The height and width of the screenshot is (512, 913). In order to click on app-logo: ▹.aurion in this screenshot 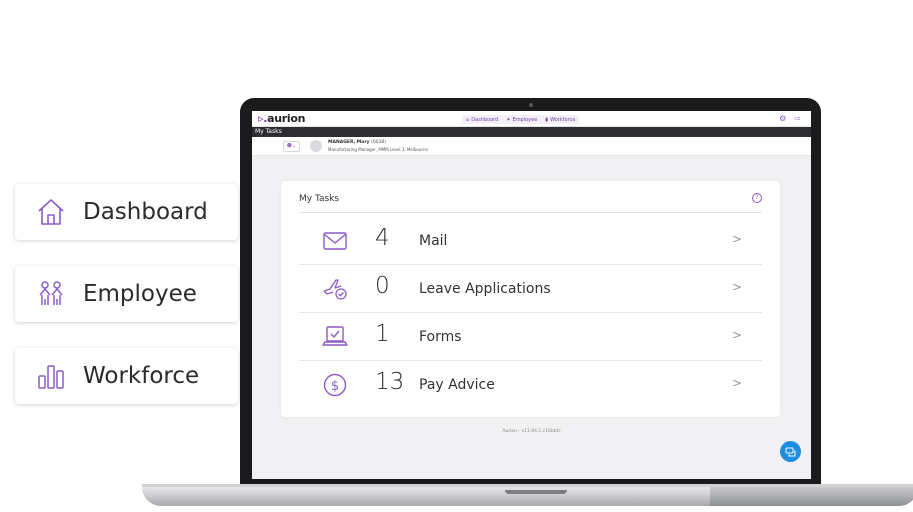, I will do `click(281, 118)`.